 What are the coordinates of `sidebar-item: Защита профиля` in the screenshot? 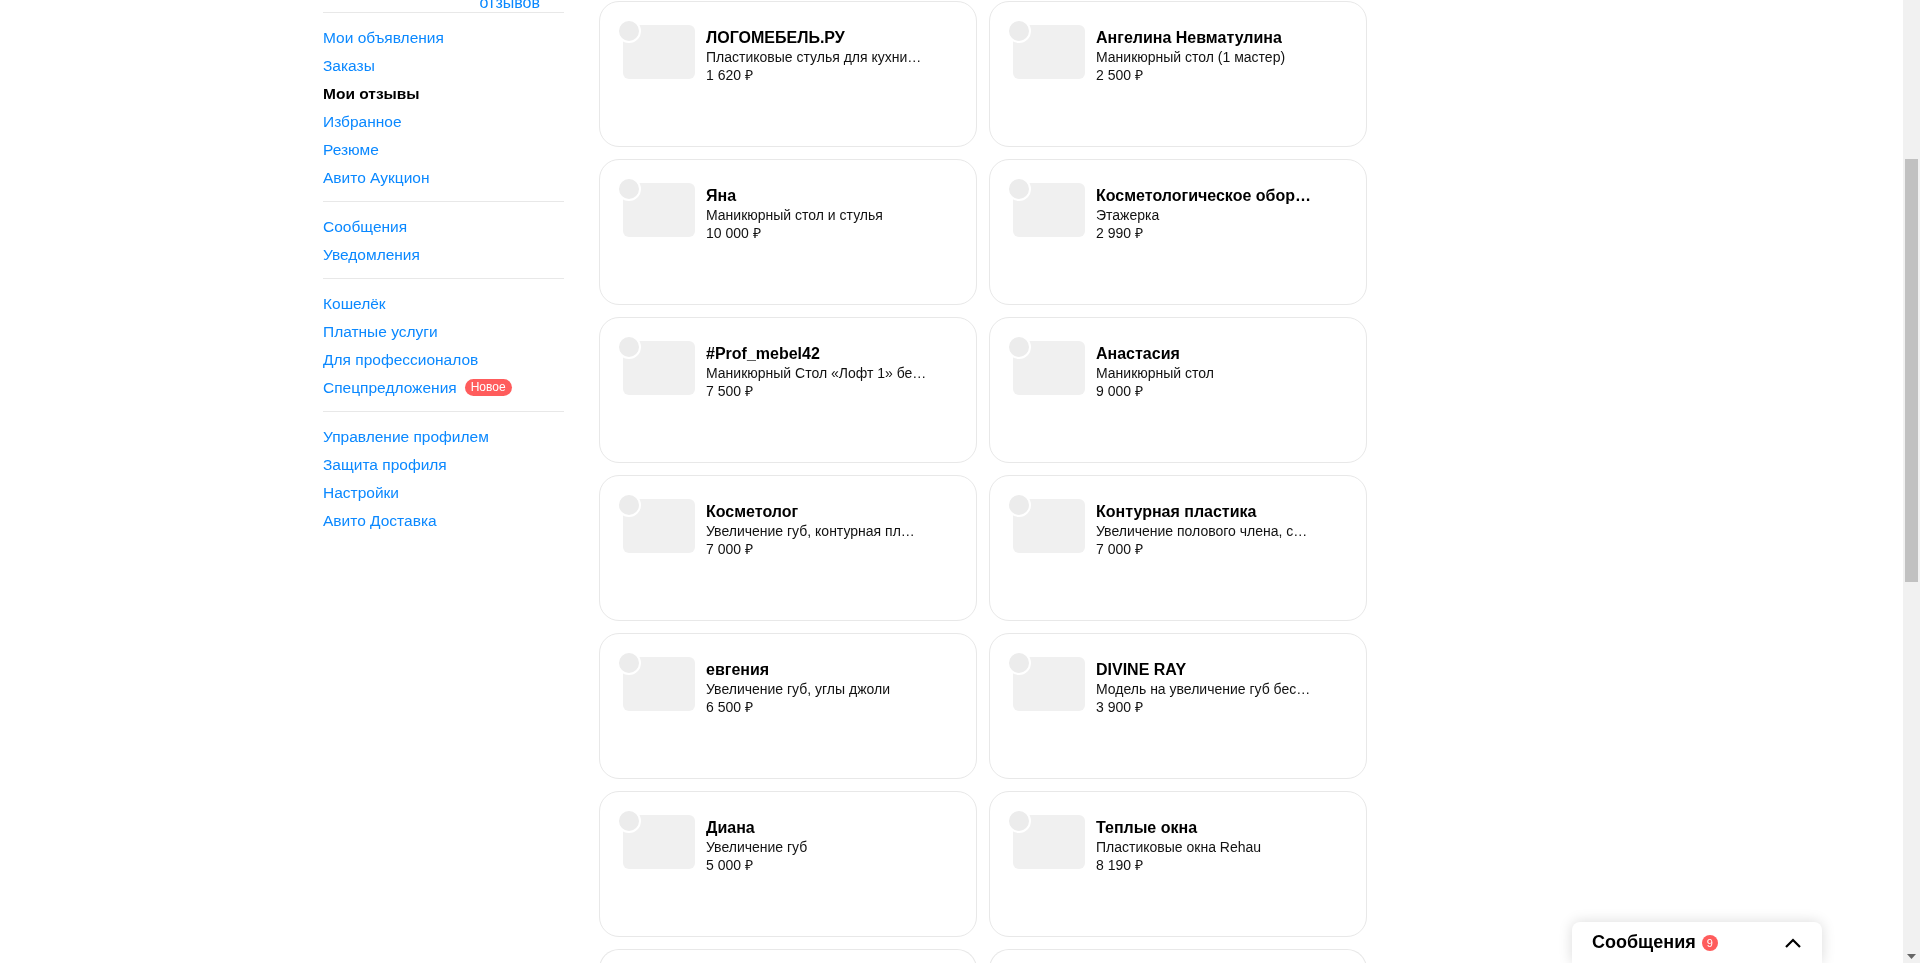 It's located at (385, 464).